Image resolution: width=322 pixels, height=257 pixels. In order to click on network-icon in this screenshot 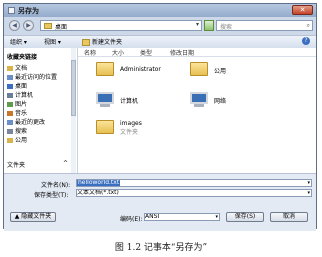, I will do `click(199, 98)`.